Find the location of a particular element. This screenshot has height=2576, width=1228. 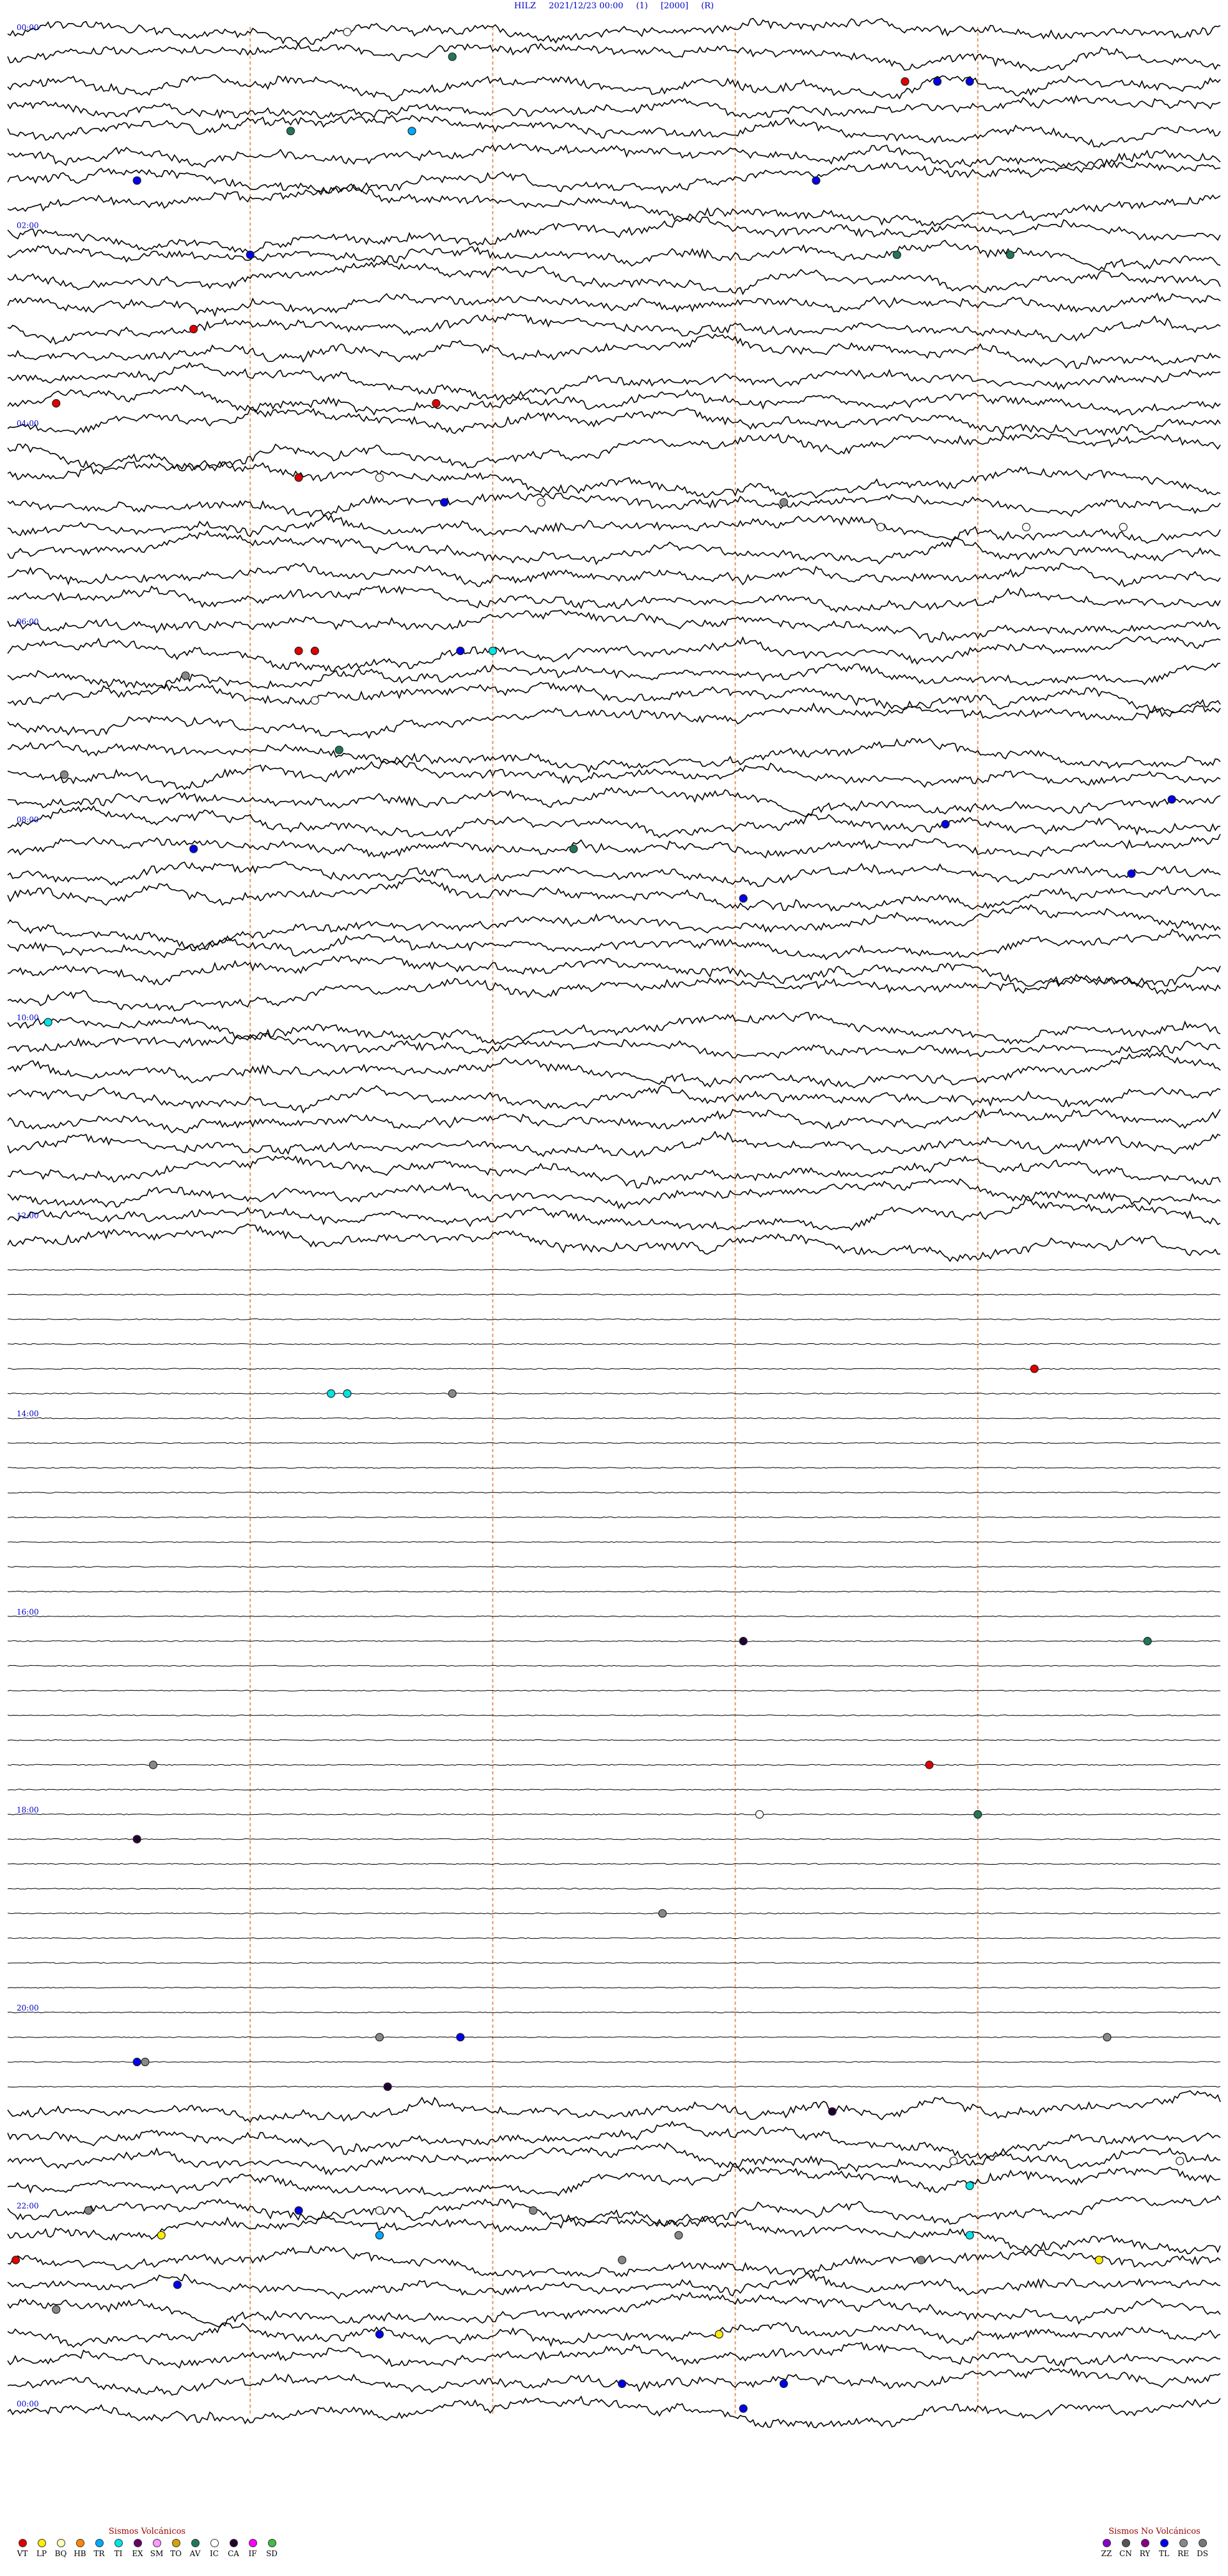

hour-label: 00:00 is located at coordinates (28, 27).